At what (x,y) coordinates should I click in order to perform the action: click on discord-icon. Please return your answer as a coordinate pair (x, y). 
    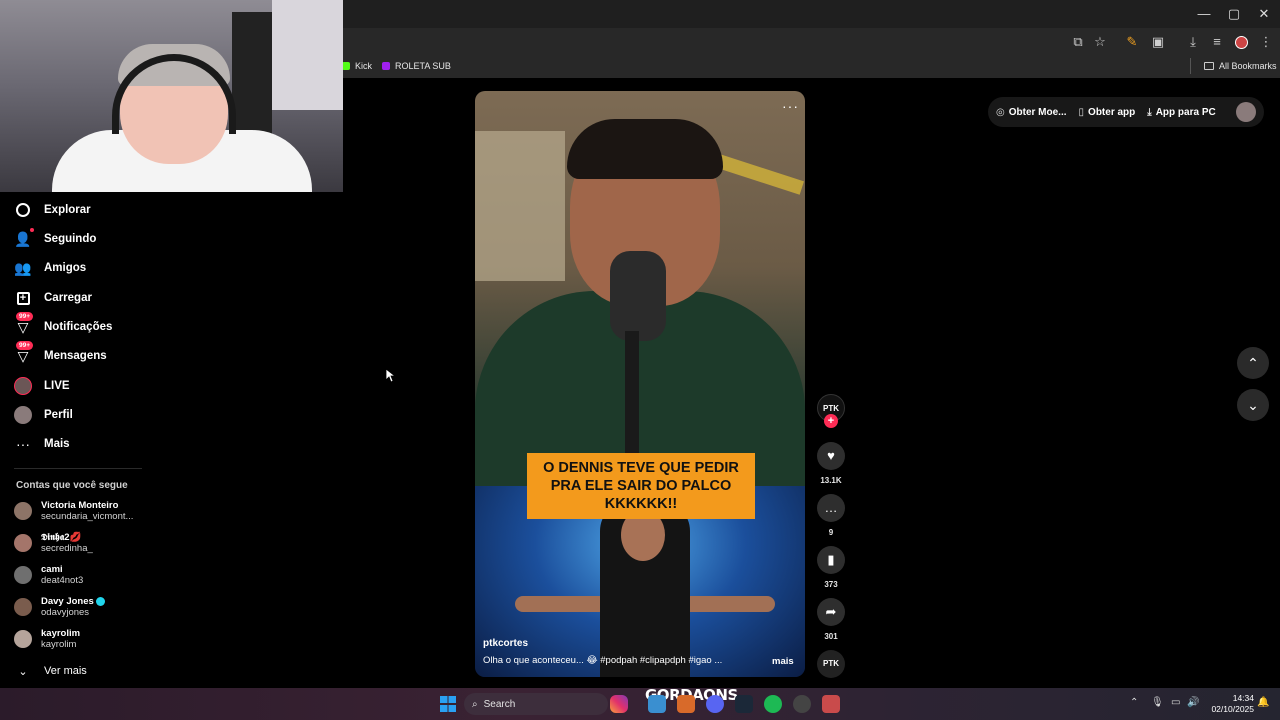
    Looking at the image, I should click on (715, 704).